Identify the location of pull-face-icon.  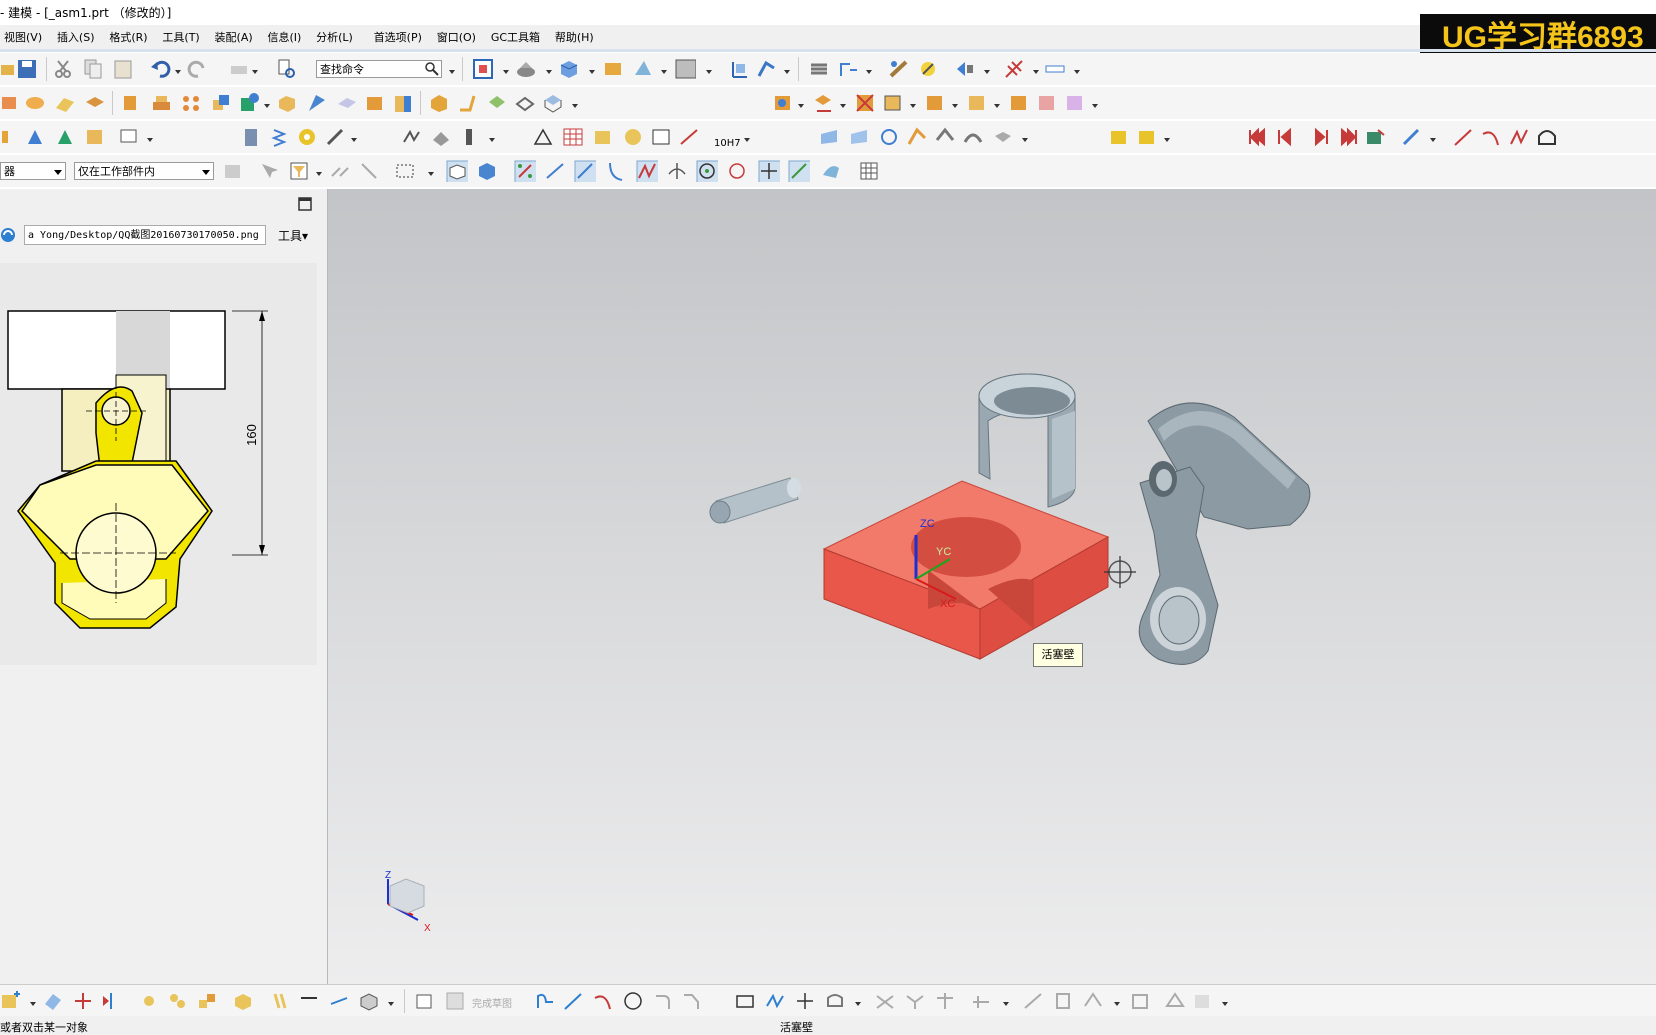
(35, 137).